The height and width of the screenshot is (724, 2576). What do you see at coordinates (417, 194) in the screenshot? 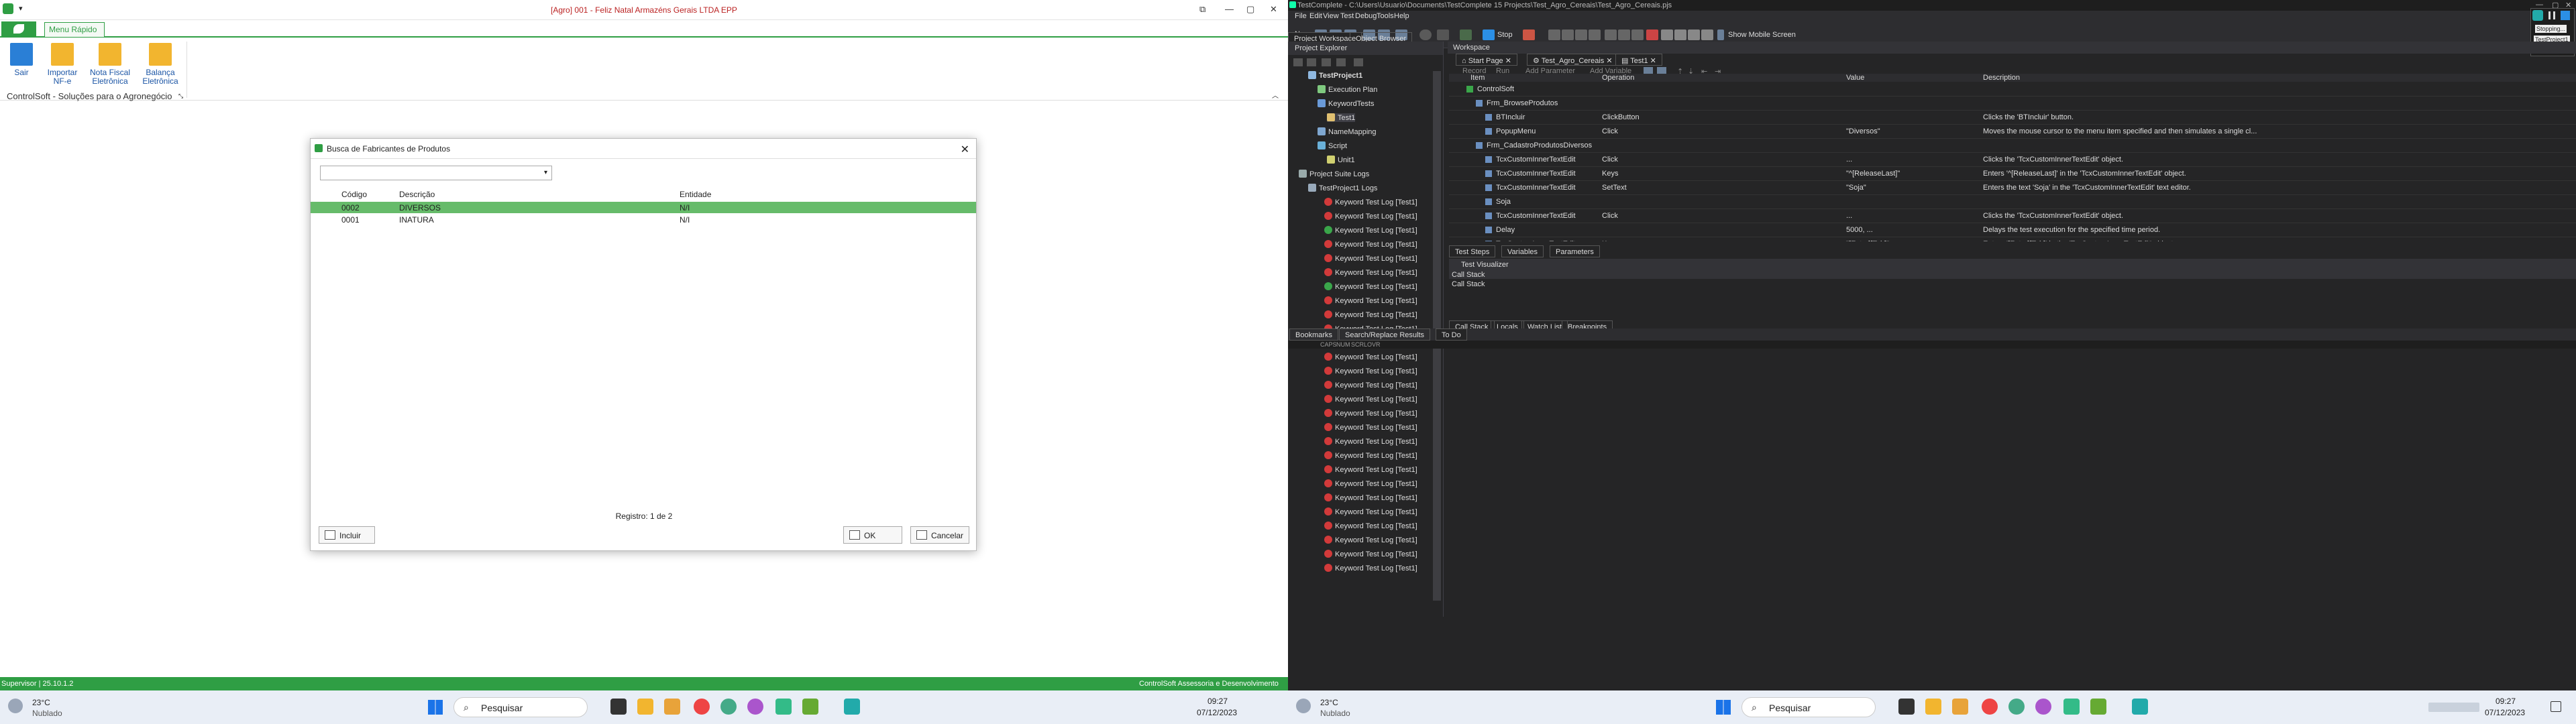
I see `col-header-descricao: Descrição` at bounding box center [417, 194].